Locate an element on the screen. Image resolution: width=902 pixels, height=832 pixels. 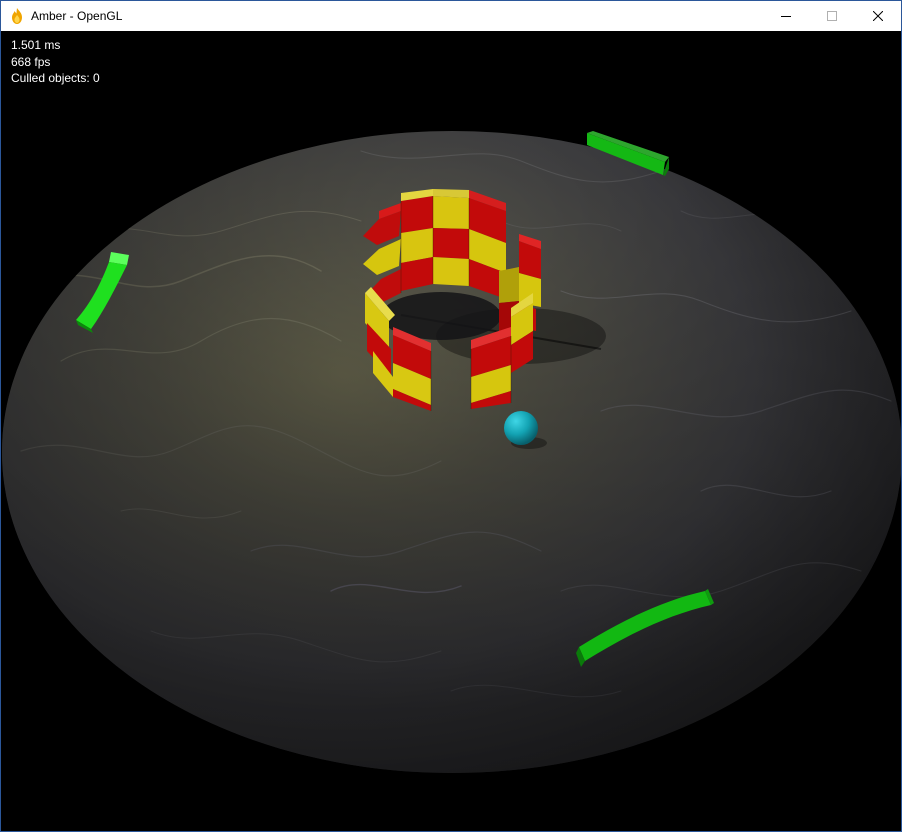
window-title: Amber - OpenGL is located at coordinates (77, 16).